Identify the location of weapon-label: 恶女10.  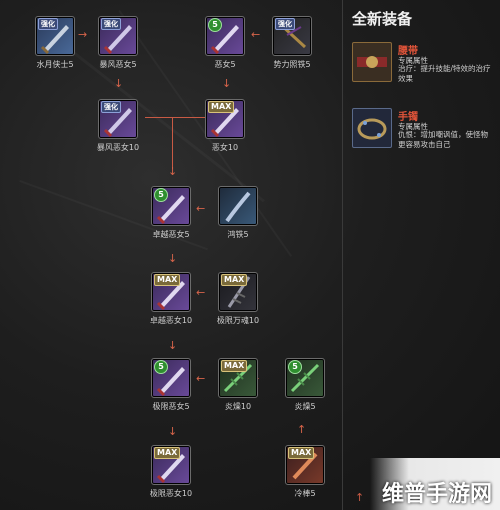
(225, 147).